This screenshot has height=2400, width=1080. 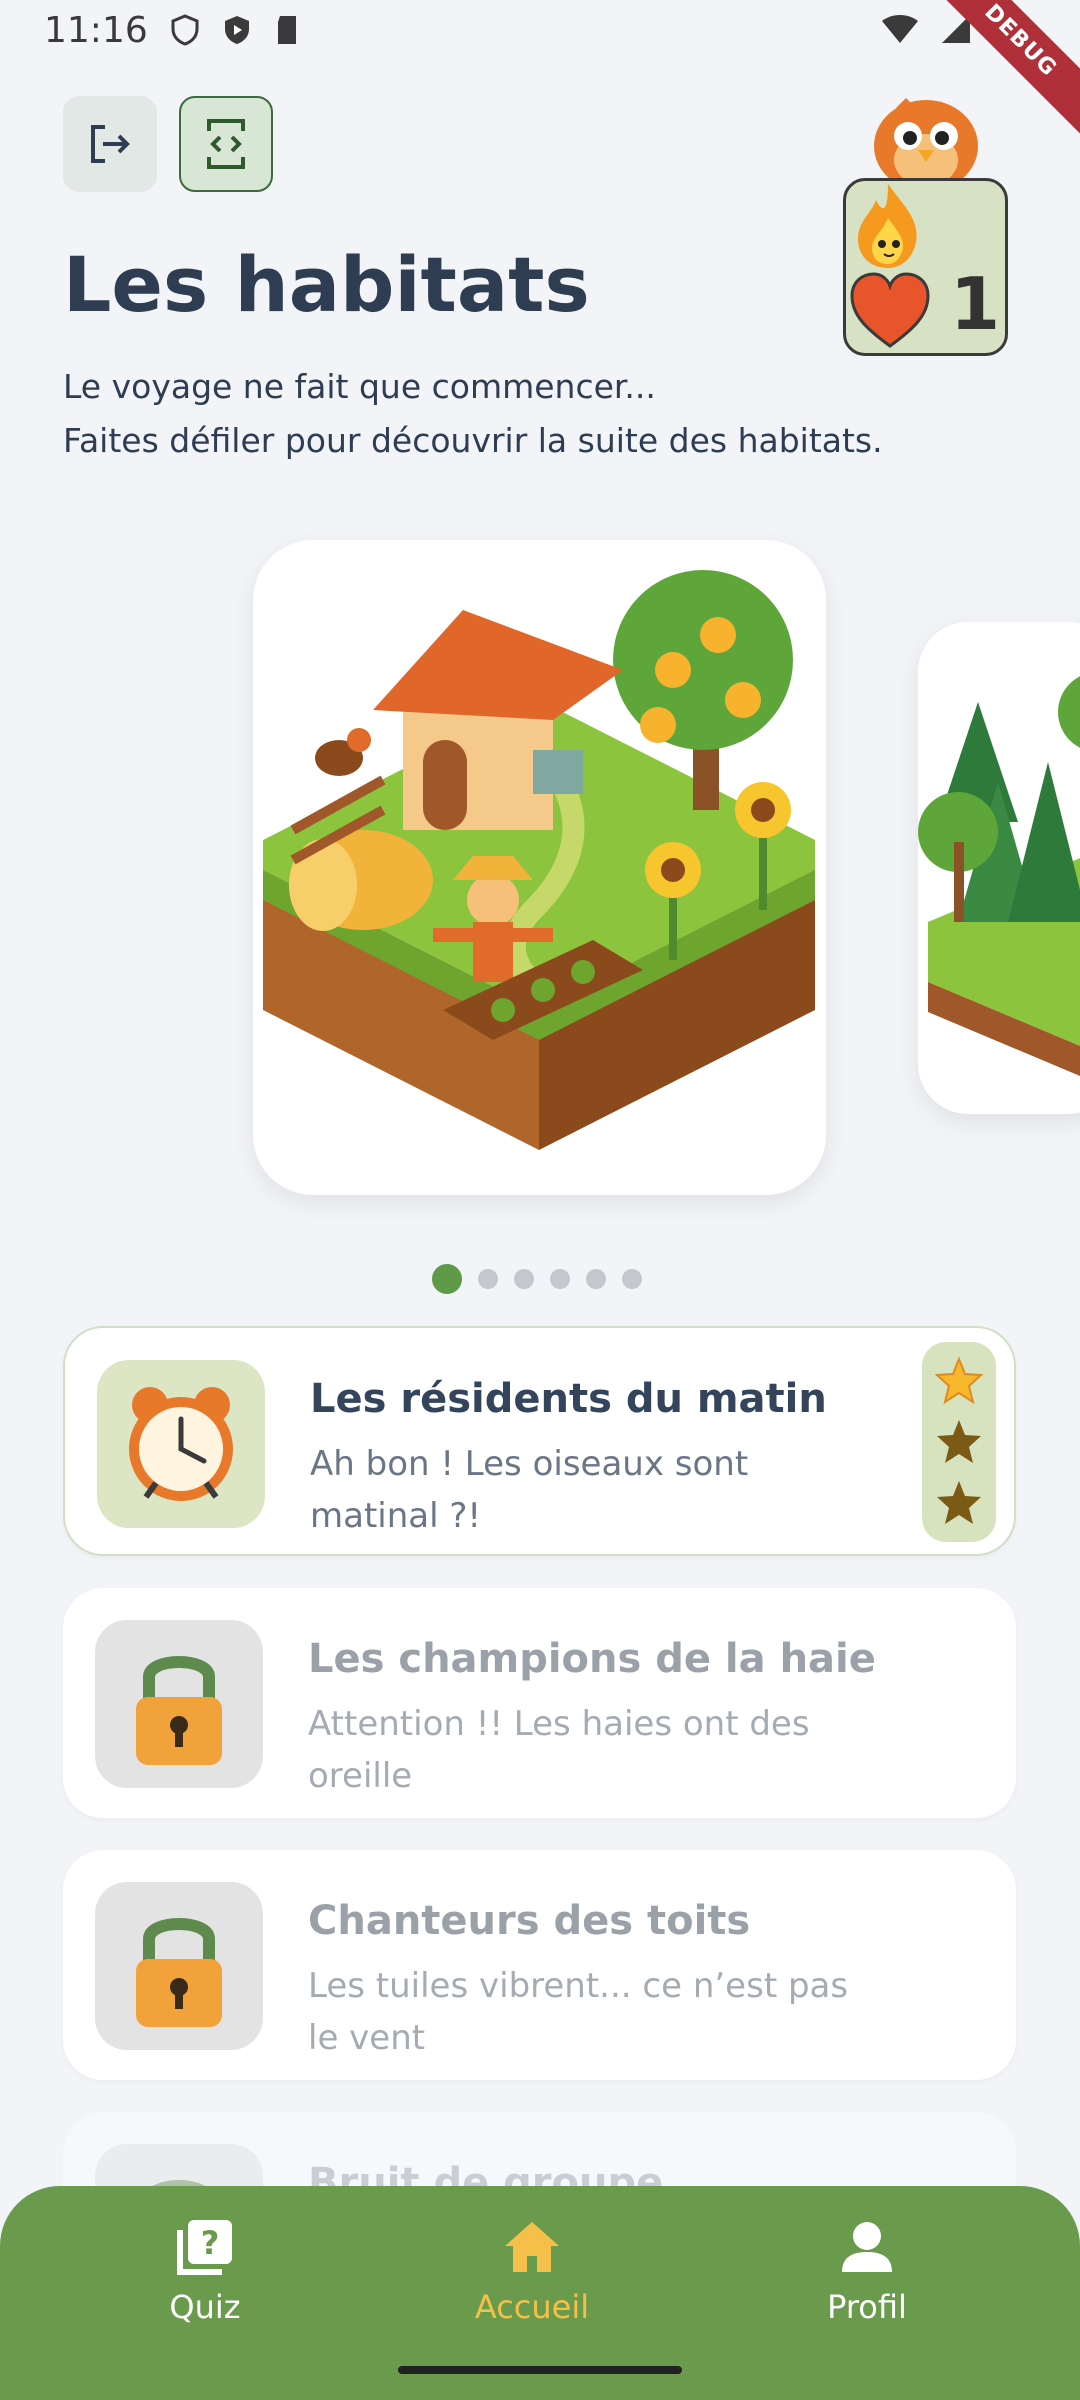 I want to click on level-stars, so click(x=959, y=1442).